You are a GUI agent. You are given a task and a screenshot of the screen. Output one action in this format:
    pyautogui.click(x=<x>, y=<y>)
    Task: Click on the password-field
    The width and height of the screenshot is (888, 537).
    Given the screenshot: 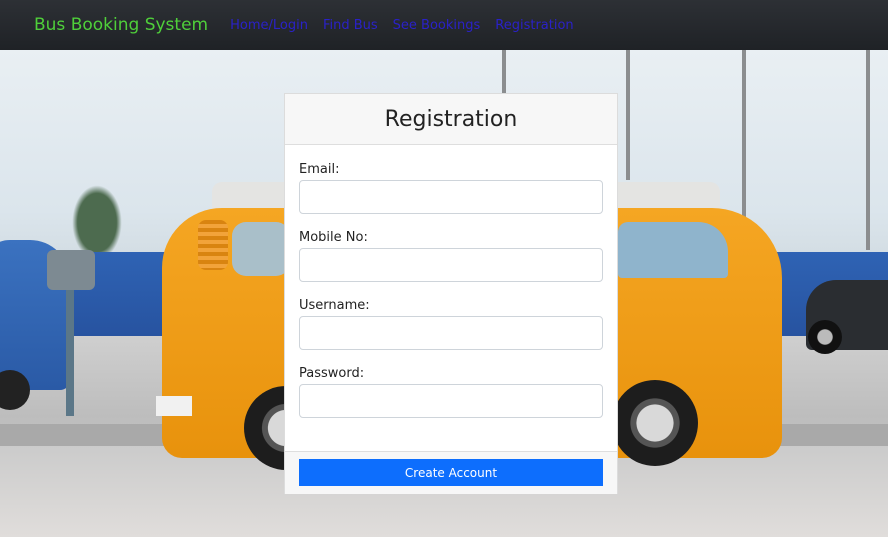 What is the action you would take?
    pyautogui.click(x=451, y=401)
    